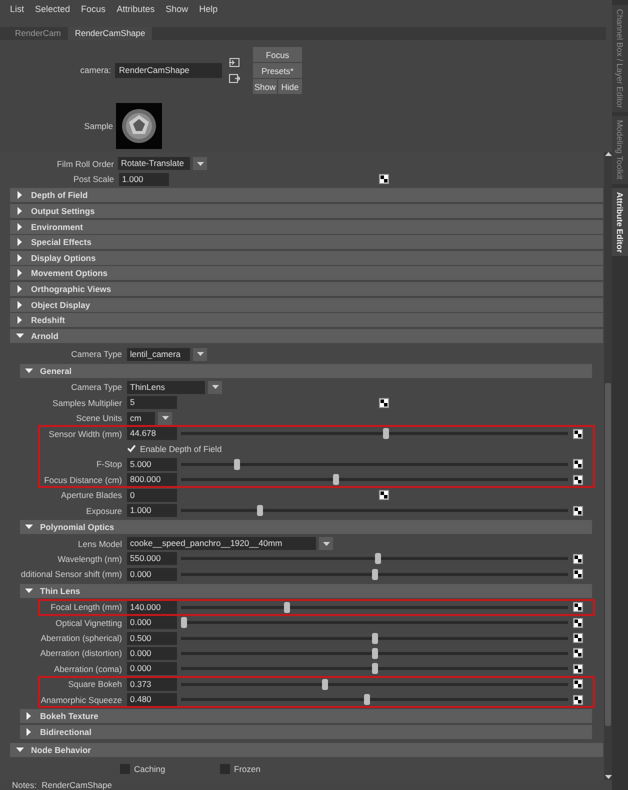  What do you see at coordinates (152, 638) in the screenshot?
I see `value-field: 0.500` at bounding box center [152, 638].